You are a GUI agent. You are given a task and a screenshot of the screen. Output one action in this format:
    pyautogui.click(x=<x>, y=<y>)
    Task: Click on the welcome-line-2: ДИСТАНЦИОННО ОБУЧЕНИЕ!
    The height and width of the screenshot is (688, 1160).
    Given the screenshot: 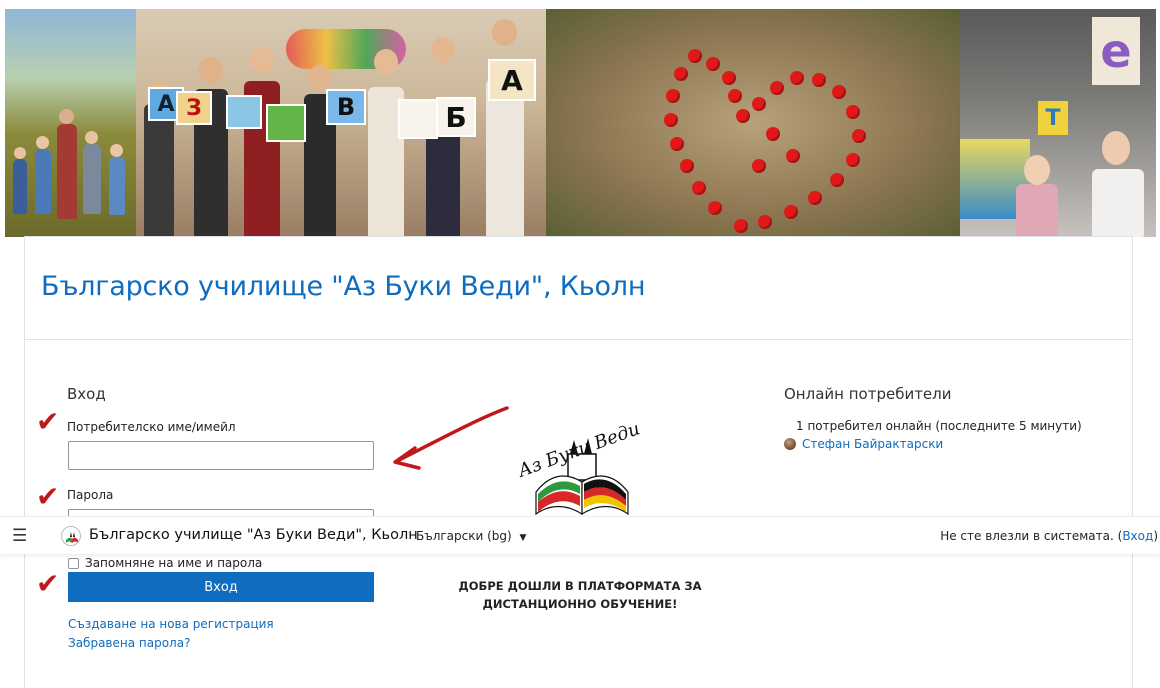 What is the action you would take?
    pyautogui.click(x=580, y=604)
    